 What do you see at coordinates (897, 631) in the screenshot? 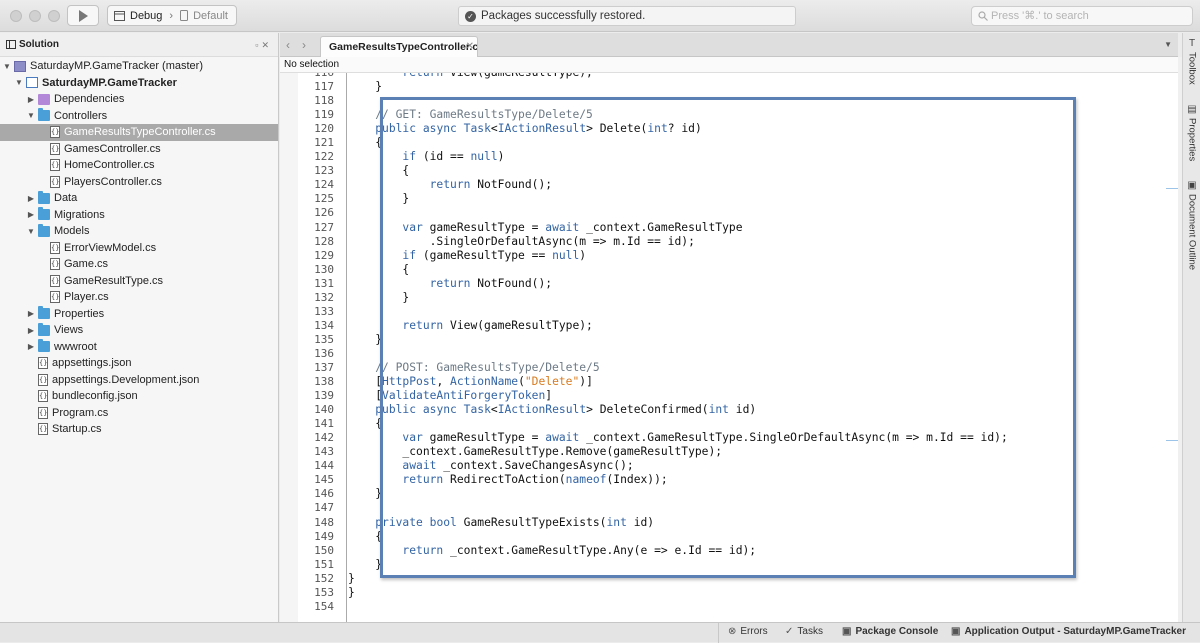
I see `package-console-label: Package Console` at bounding box center [897, 631].